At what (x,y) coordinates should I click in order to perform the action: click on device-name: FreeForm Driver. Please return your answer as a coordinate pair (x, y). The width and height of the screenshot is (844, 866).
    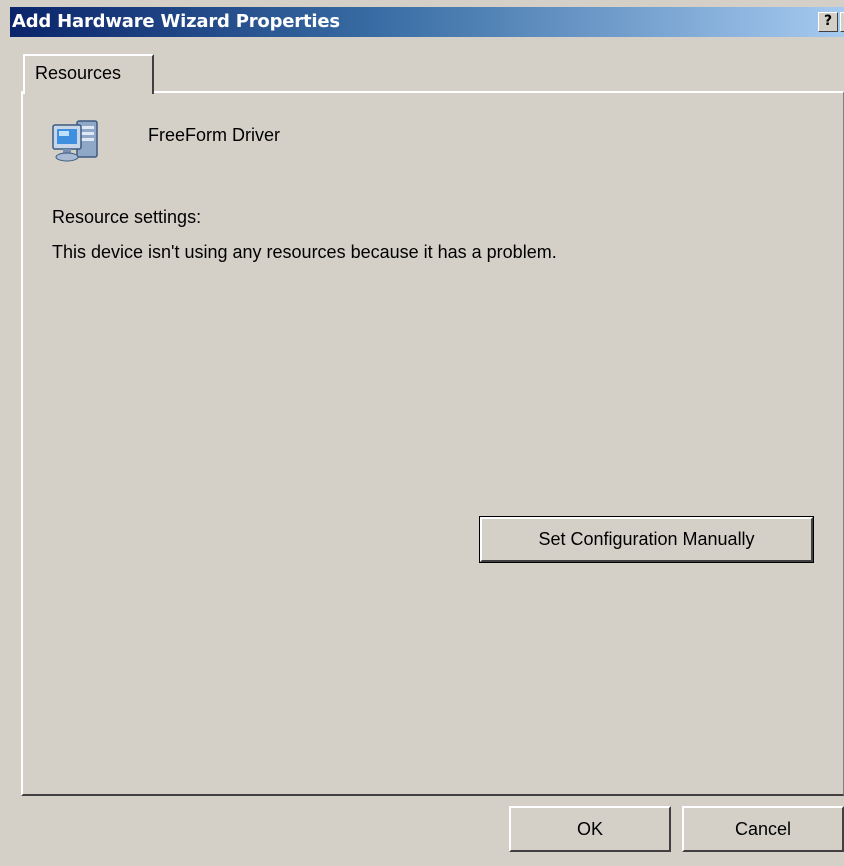
    Looking at the image, I should click on (214, 135).